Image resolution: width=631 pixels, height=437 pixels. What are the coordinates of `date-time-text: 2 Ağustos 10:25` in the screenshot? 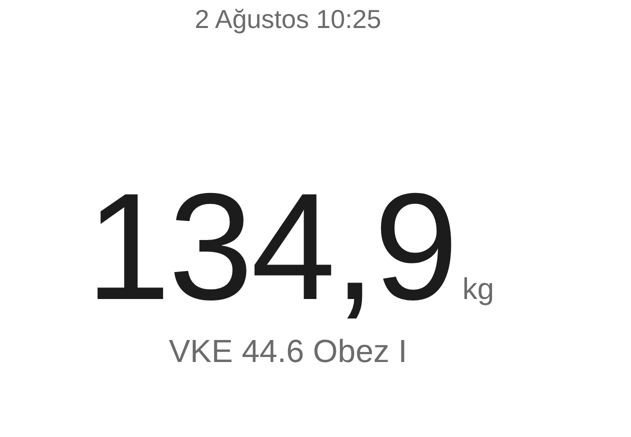 It's located at (288, 19).